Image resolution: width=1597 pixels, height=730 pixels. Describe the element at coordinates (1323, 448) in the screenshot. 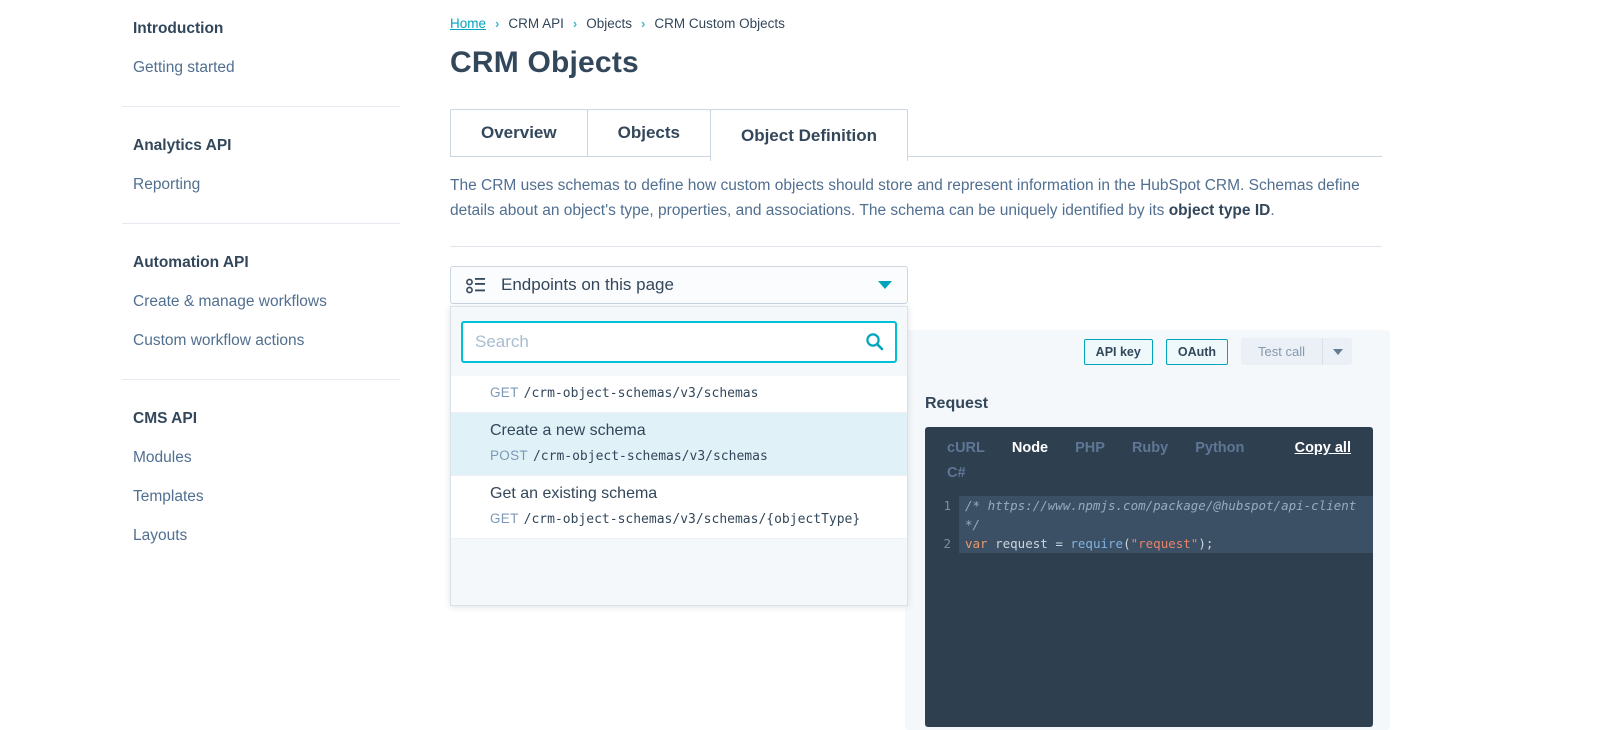

I see `copy-all-link: Copy all` at that location.